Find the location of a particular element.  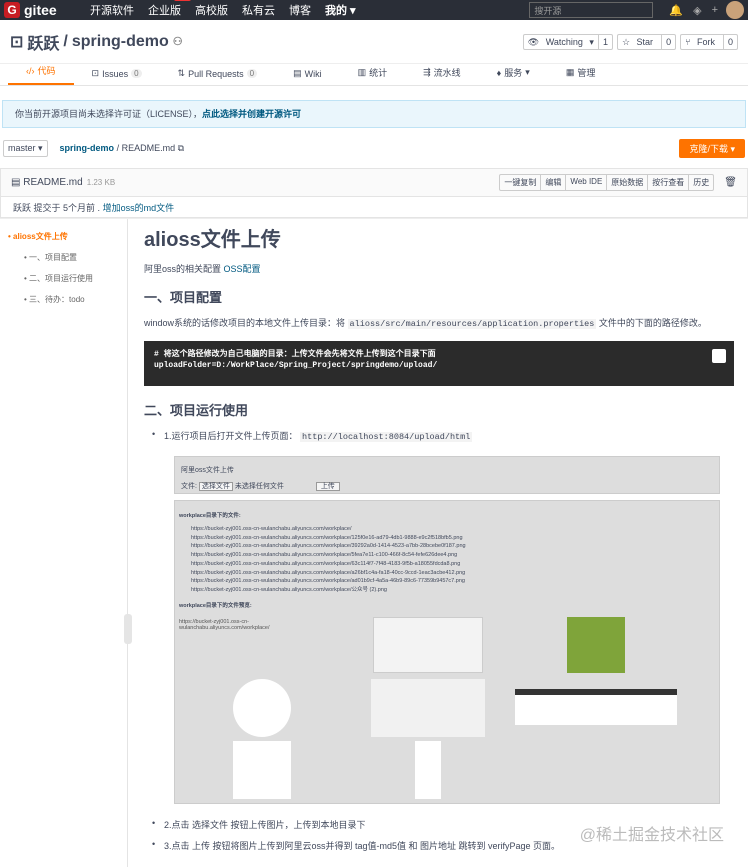

toc-item: • 一、项目配置 is located at coordinates (67, 257).